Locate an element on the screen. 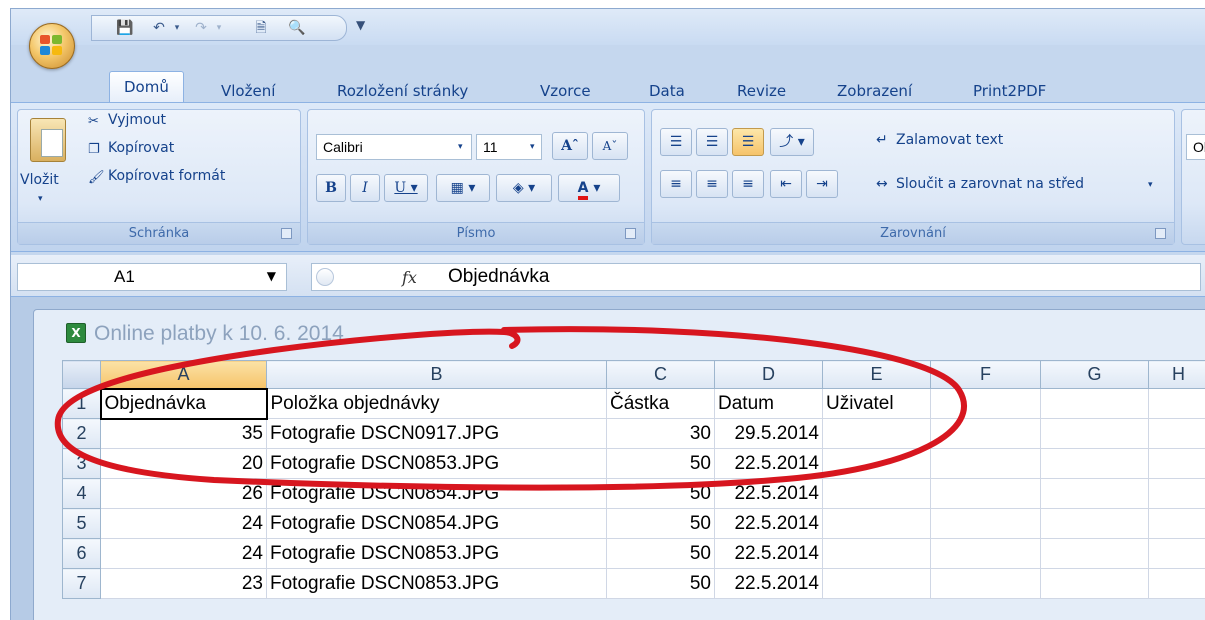 This screenshot has width=1205, height=620. office-button is located at coordinates (52, 46).